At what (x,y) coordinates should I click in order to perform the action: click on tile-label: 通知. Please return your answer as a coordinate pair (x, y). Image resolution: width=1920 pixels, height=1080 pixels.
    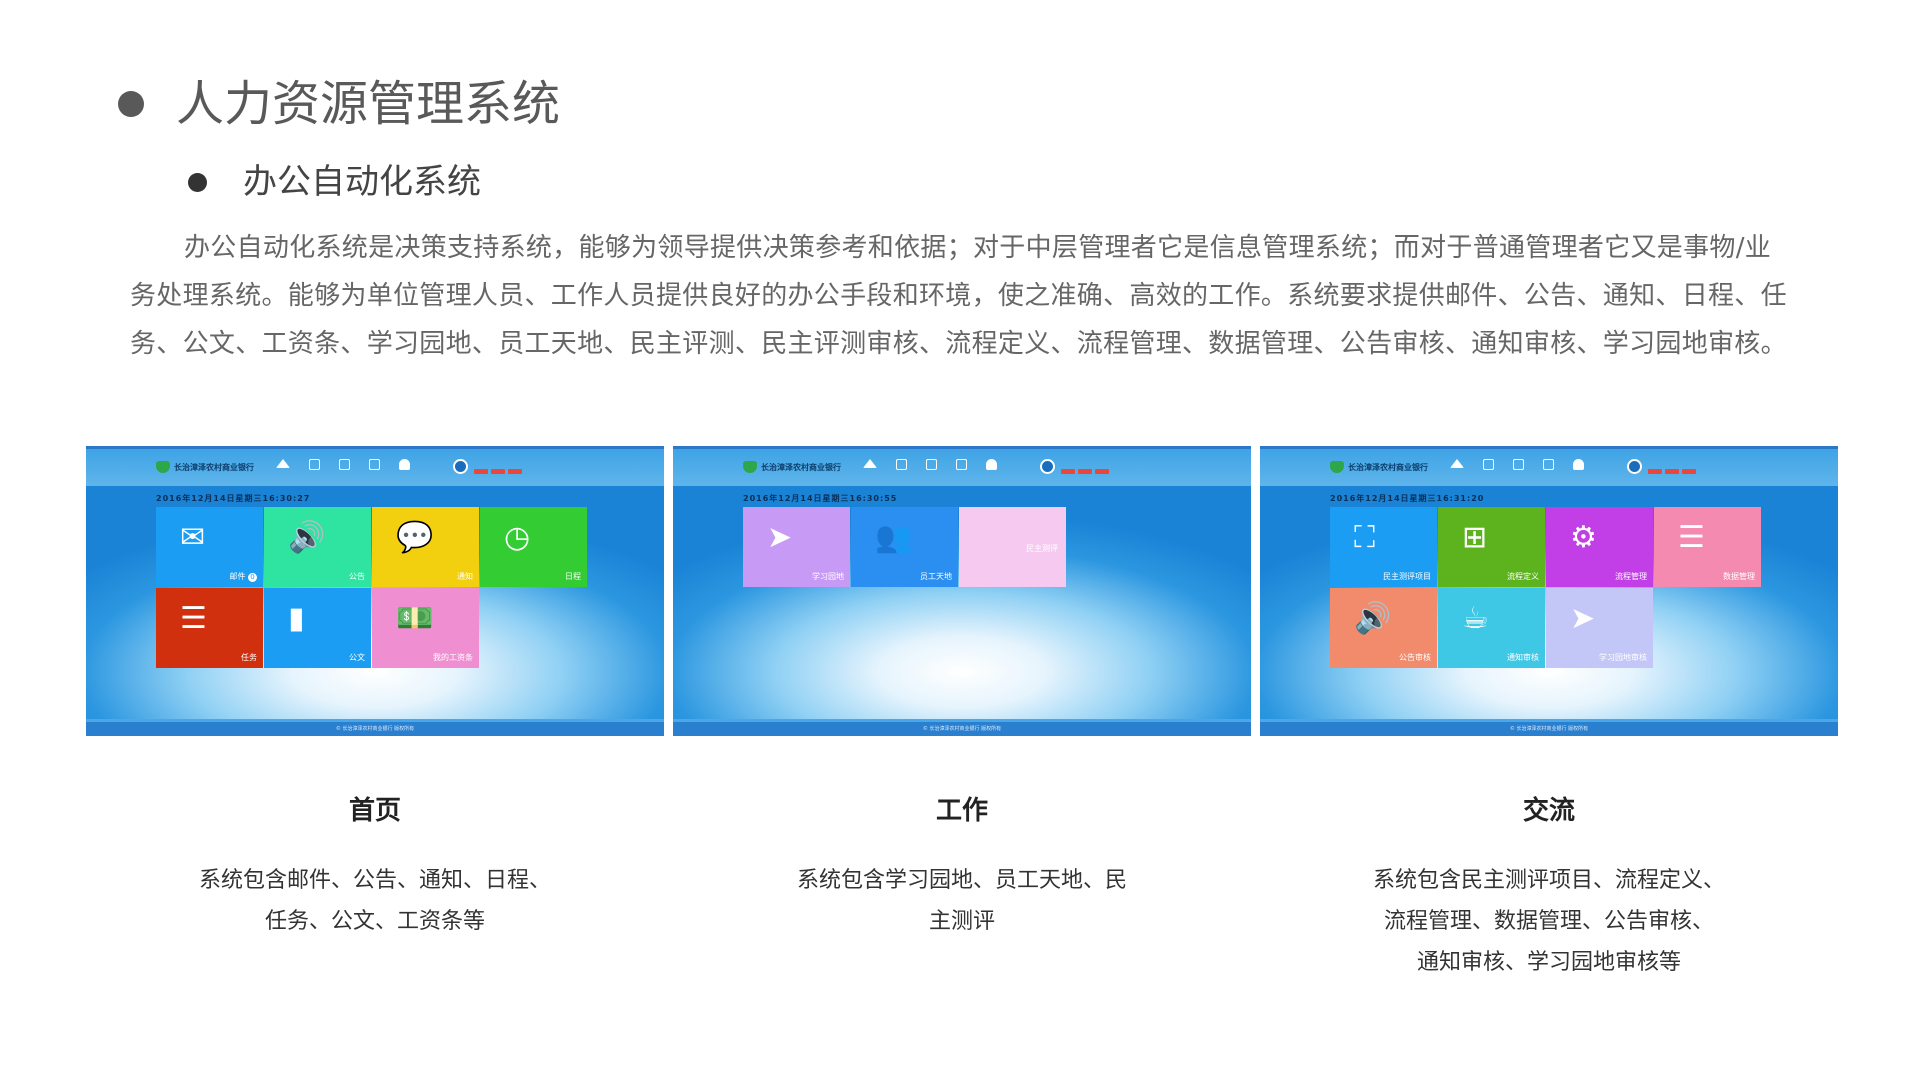
    Looking at the image, I should click on (465, 576).